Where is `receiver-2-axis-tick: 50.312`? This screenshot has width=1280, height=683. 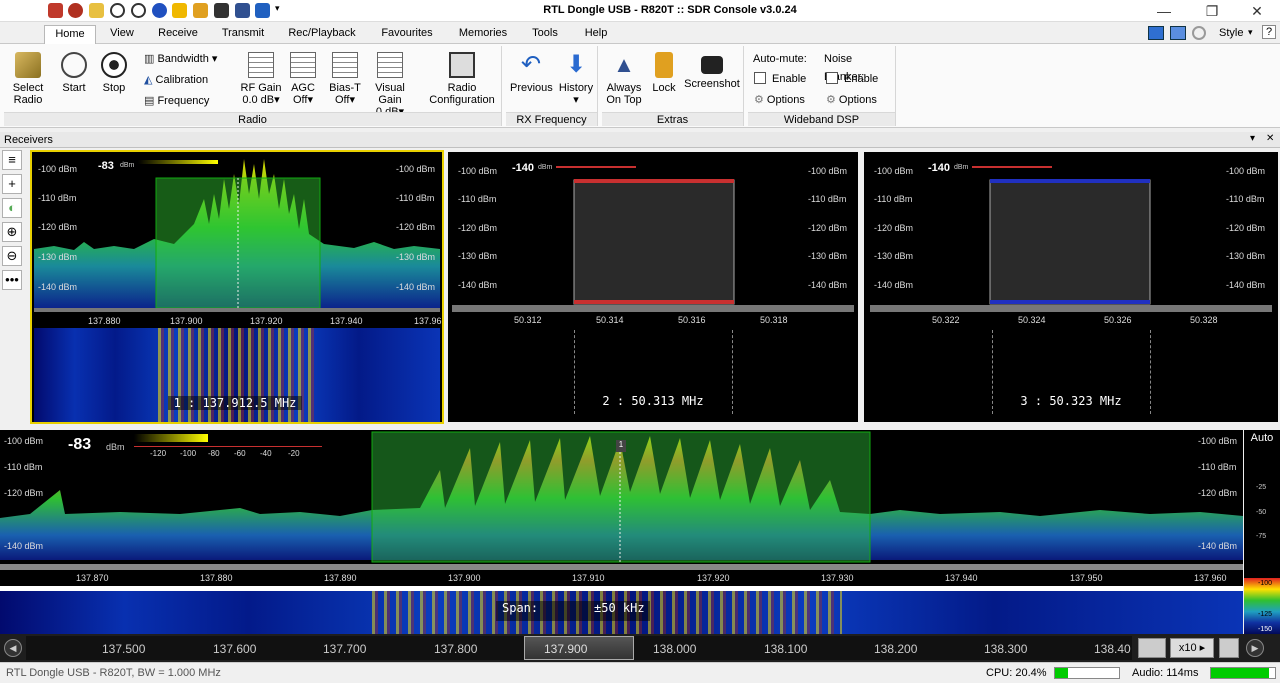
receiver-2-axis-tick: 50.312 is located at coordinates (528, 320).